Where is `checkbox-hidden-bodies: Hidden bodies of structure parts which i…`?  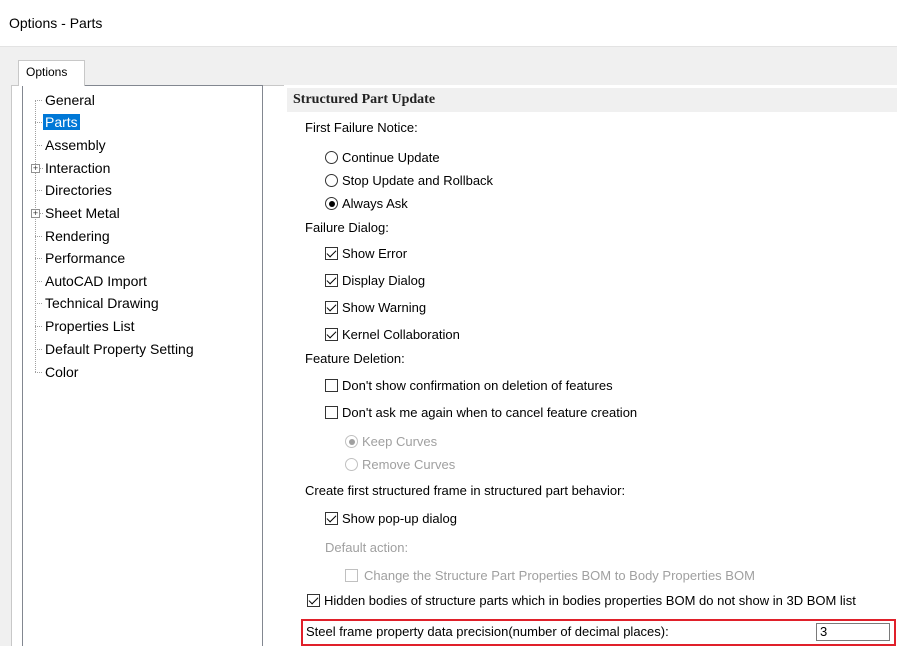 checkbox-hidden-bodies: Hidden bodies of structure parts which i… is located at coordinates (581, 600).